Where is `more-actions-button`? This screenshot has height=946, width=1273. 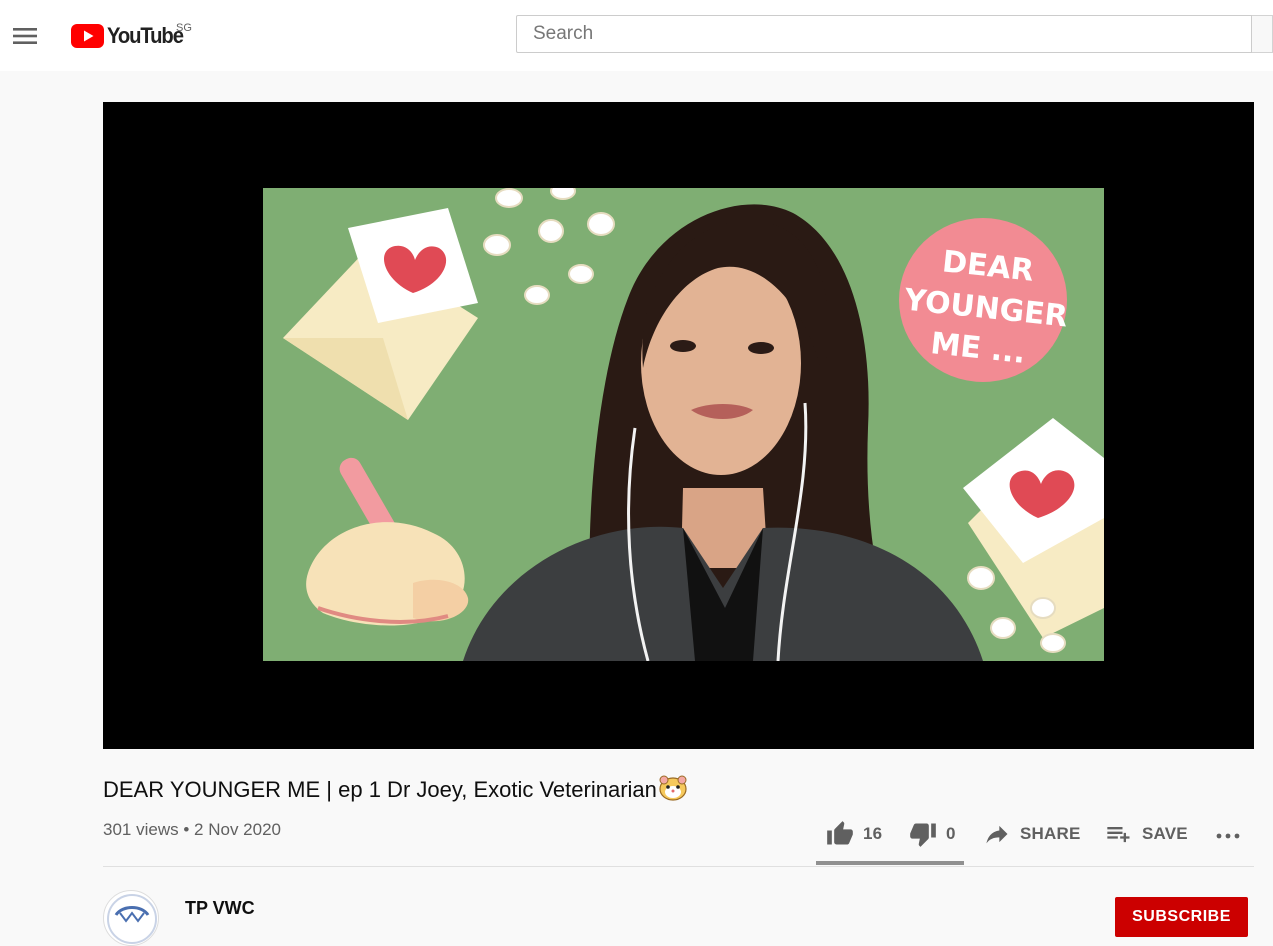 more-actions-button is located at coordinates (1228, 834).